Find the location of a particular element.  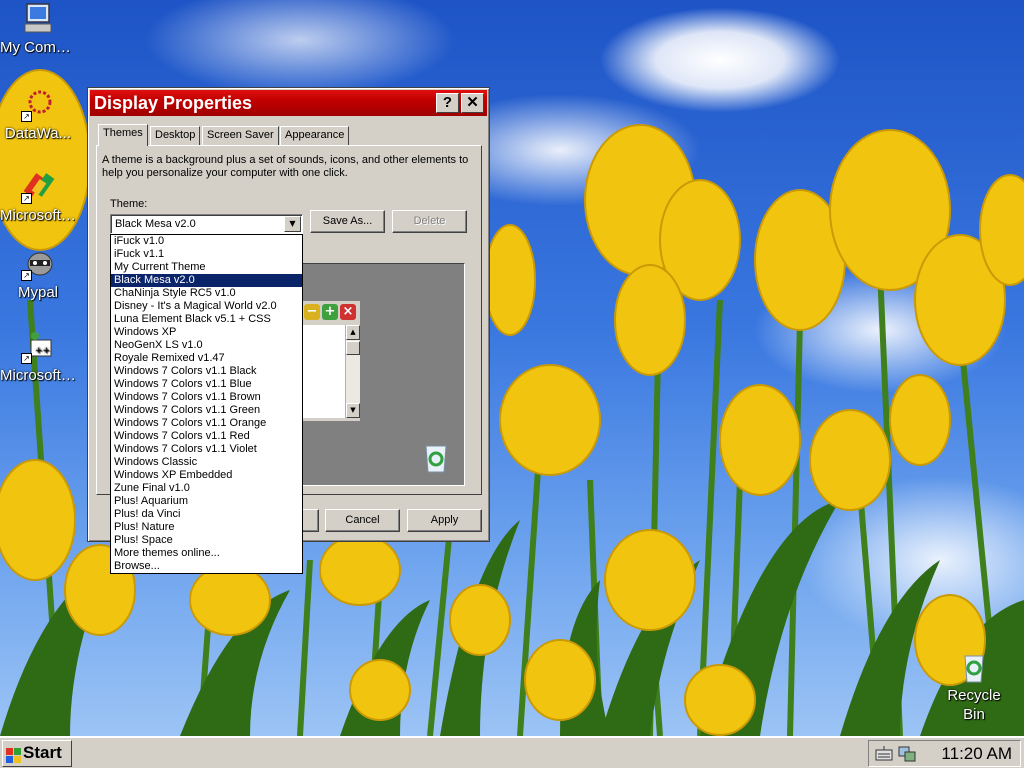

start-label: Start is located at coordinates (42, 752).